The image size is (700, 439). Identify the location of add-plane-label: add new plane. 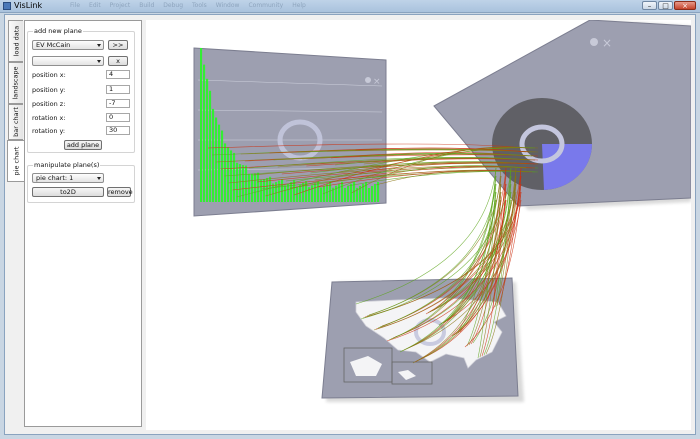
(58, 31).